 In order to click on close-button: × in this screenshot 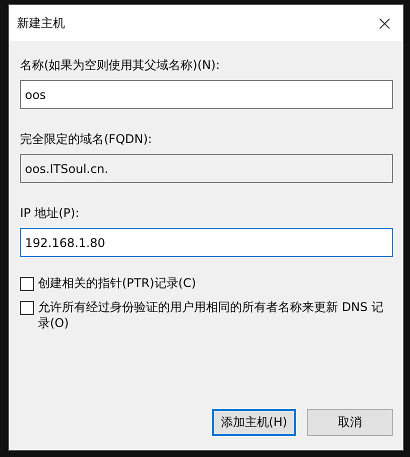, I will do `click(384, 23)`.